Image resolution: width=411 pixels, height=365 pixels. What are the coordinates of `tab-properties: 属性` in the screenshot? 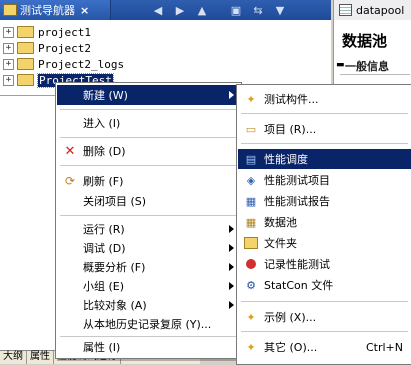 It's located at (40, 357).